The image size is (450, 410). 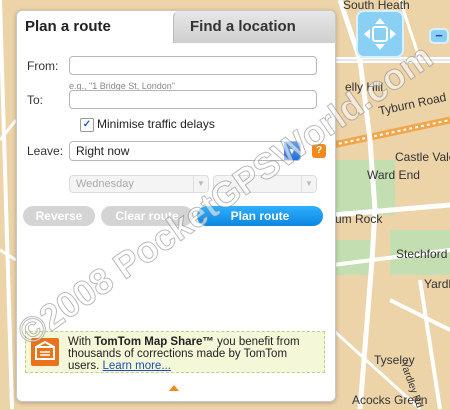 I want to click on map-label: Yardl, so click(x=437, y=284).